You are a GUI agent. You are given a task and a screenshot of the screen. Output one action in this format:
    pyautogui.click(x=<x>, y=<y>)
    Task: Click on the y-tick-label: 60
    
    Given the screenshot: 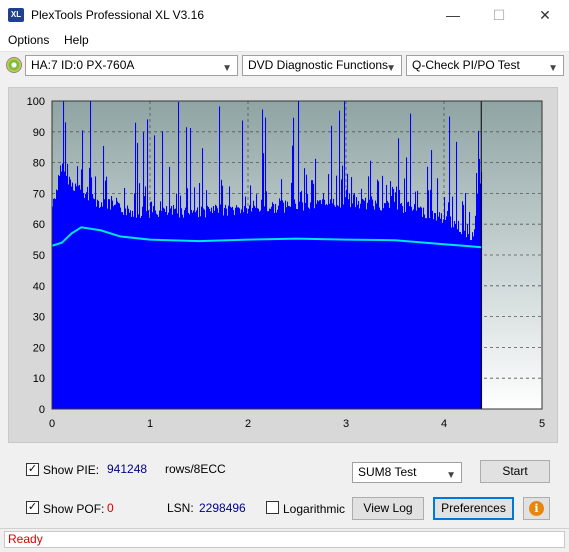 What is the action you would take?
    pyautogui.click(x=39, y=225)
    